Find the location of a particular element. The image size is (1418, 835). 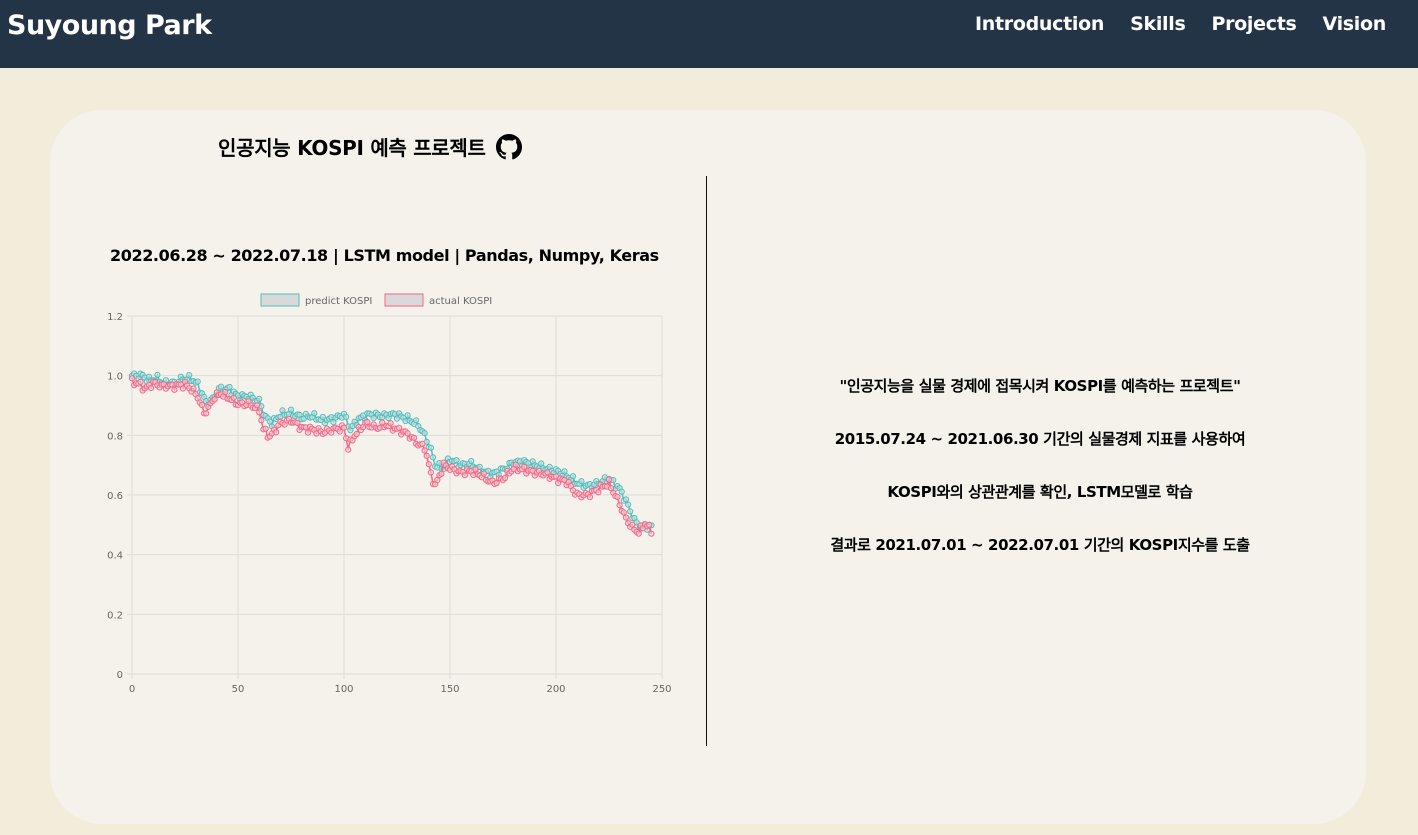

y-tick-label: 1.2 is located at coordinates (115, 317).